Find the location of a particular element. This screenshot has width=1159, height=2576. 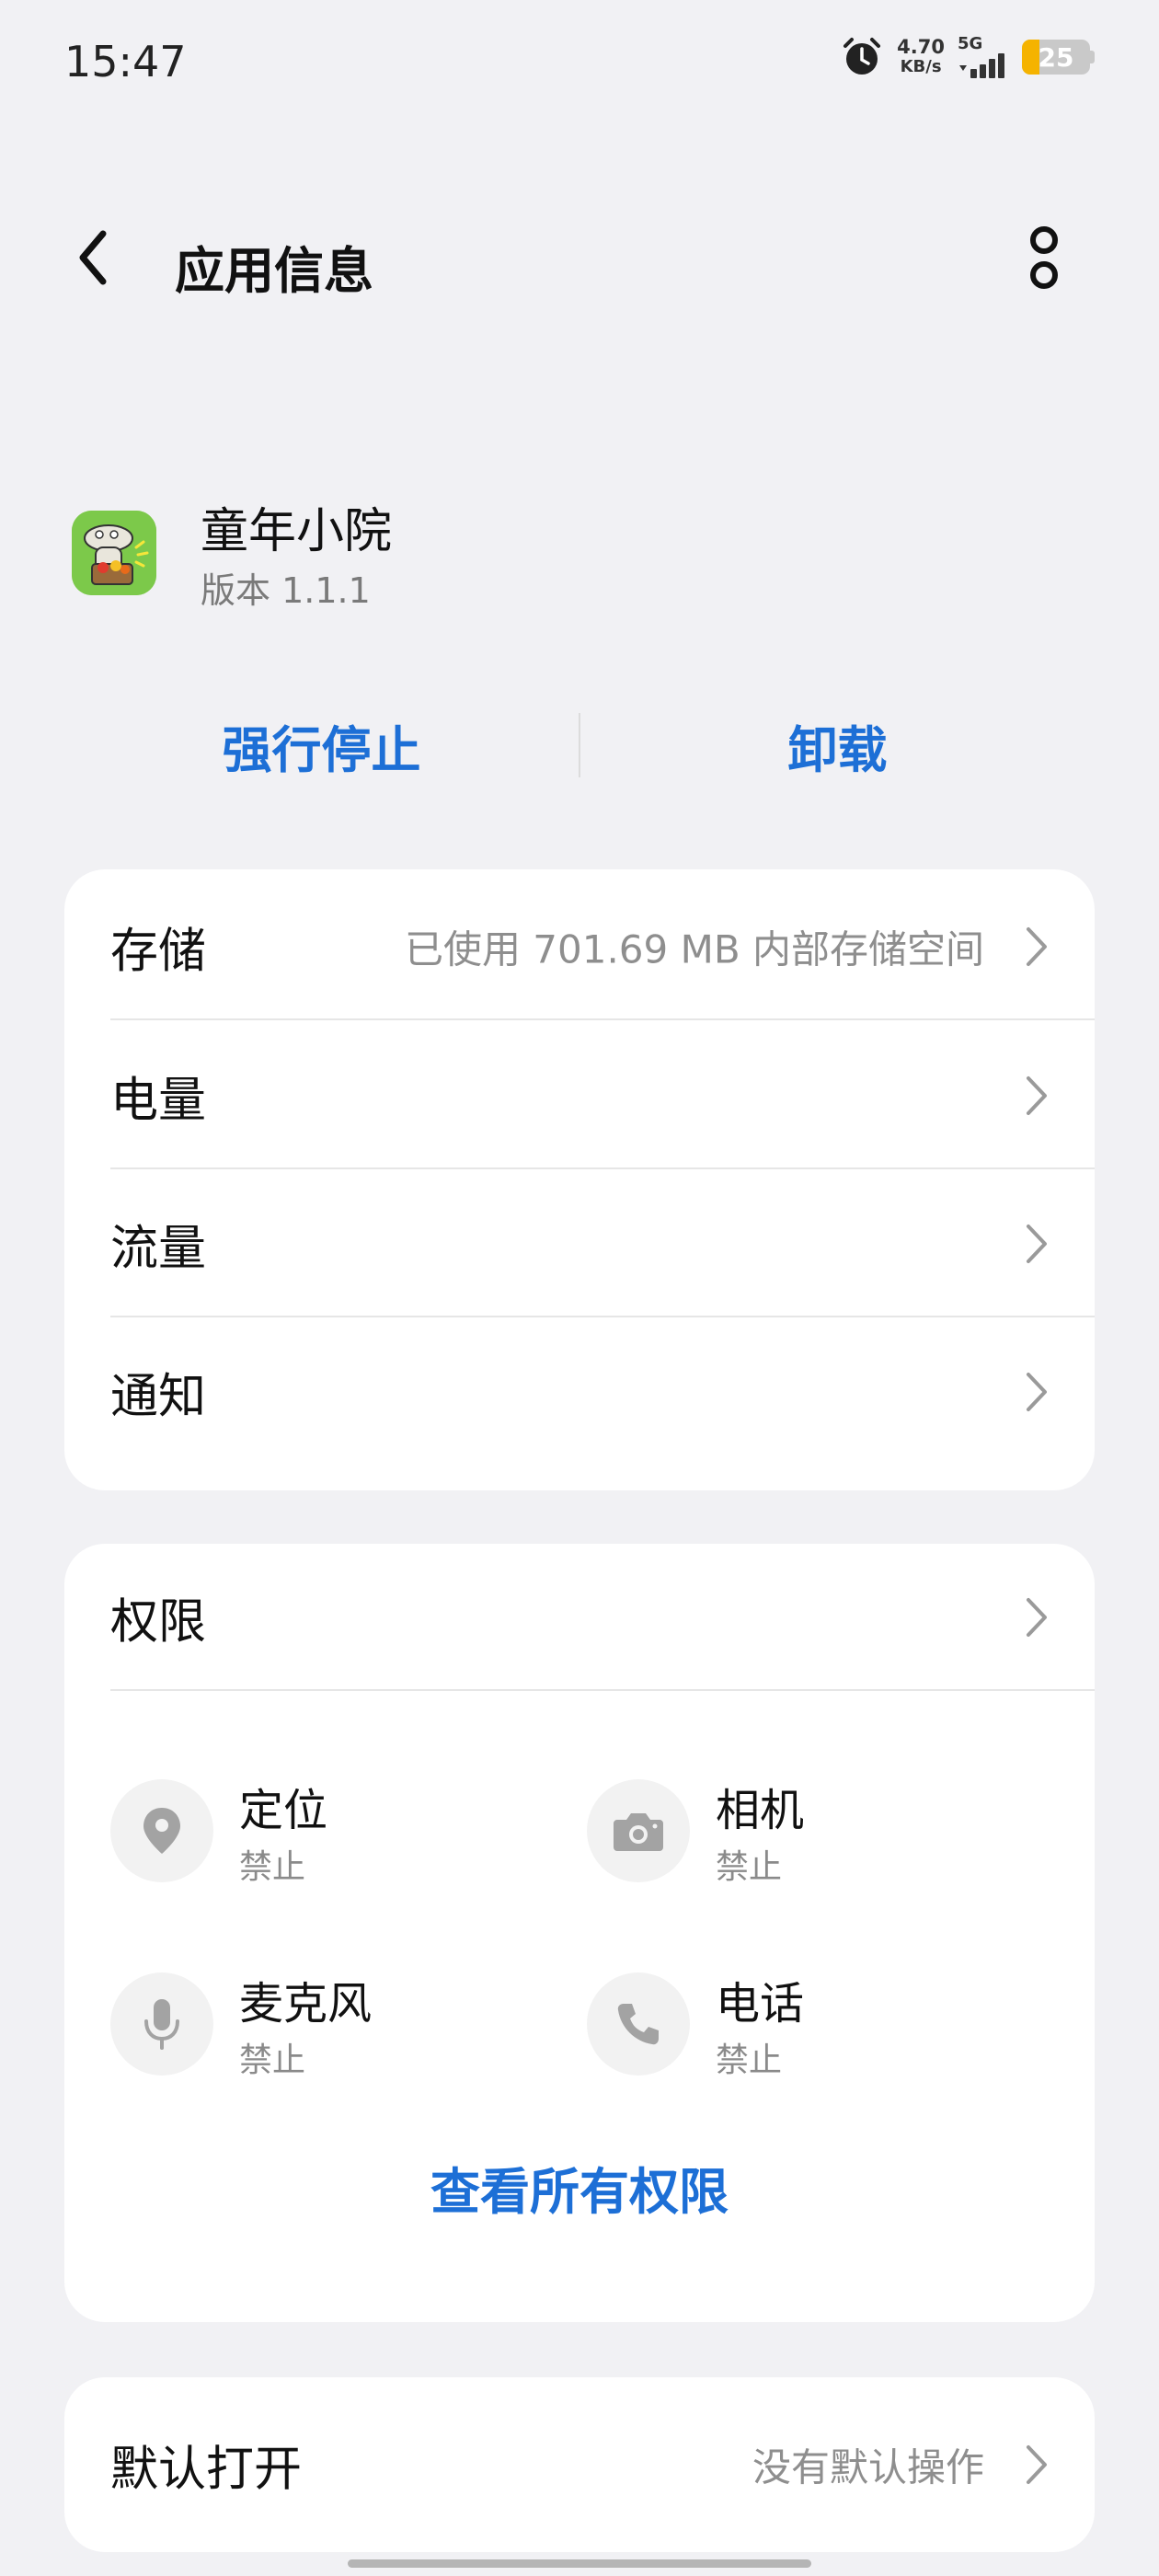

default-open-label: 默认打开 is located at coordinates (206, 2470).